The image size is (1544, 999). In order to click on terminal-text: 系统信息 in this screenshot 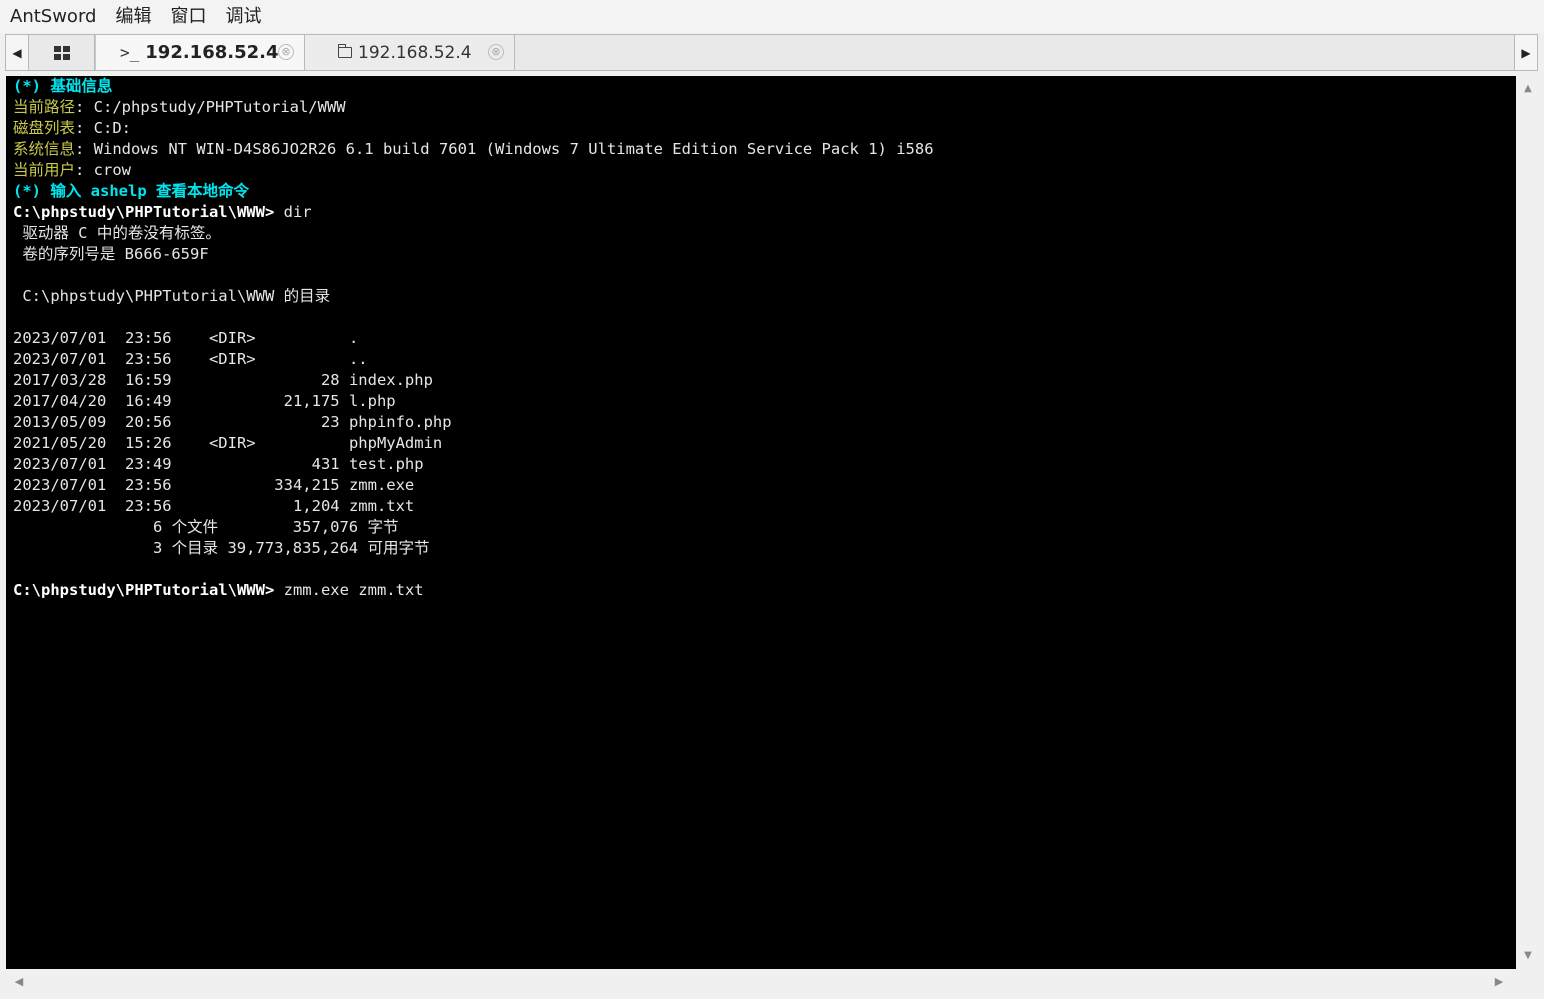, I will do `click(44, 149)`.